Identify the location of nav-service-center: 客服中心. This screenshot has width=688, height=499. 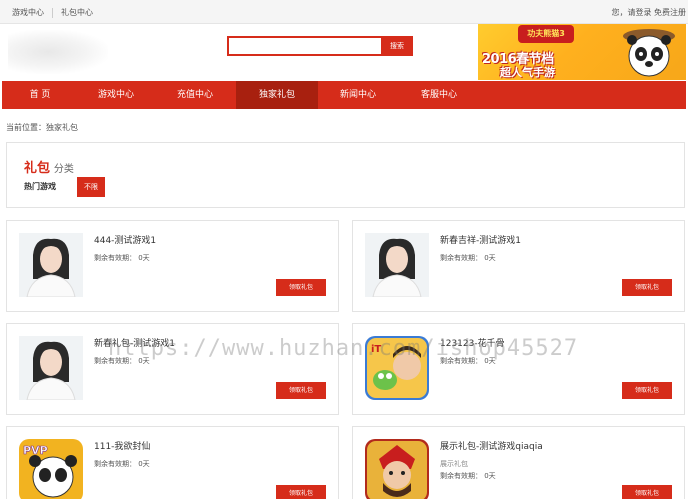
(439, 95).